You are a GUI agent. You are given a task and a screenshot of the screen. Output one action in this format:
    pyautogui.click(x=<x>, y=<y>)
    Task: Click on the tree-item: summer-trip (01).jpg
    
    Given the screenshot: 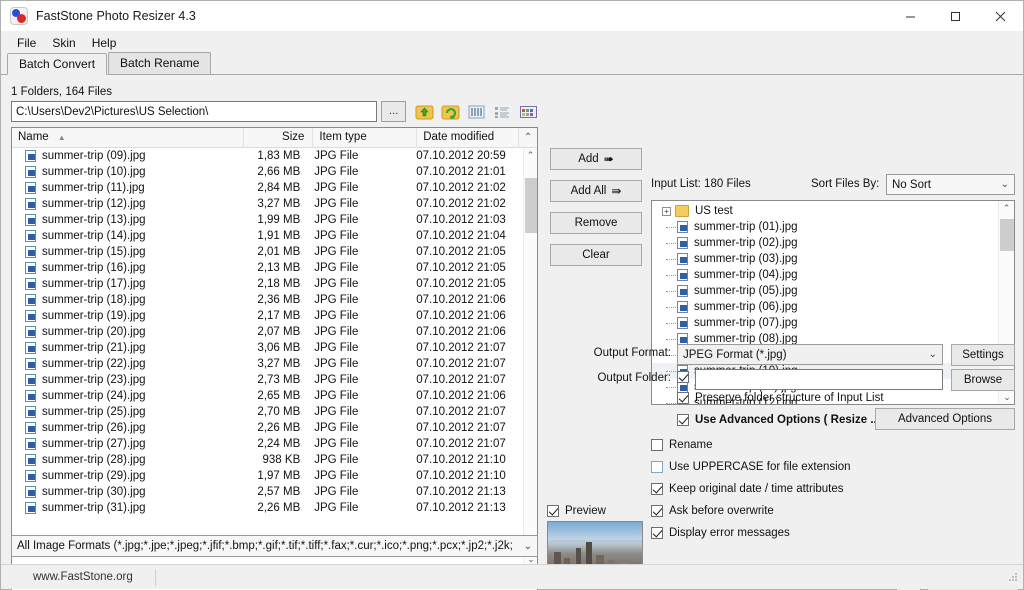 What is the action you would take?
    pyautogui.click(x=825, y=227)
    